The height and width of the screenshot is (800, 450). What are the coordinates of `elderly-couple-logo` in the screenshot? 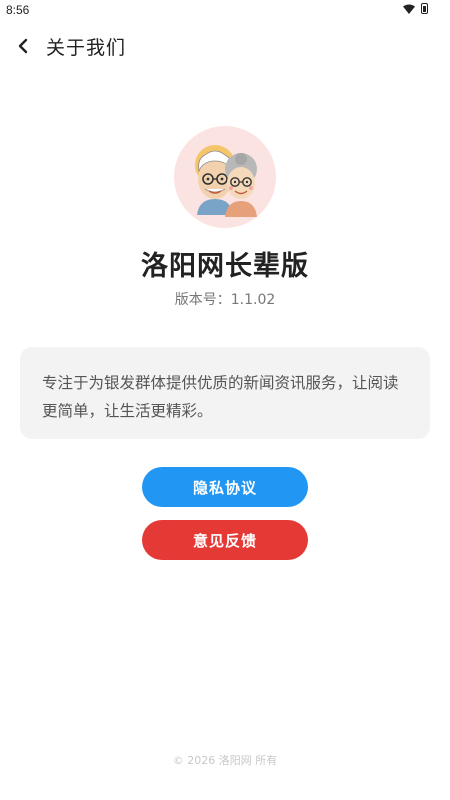 It's located at (226, 181).